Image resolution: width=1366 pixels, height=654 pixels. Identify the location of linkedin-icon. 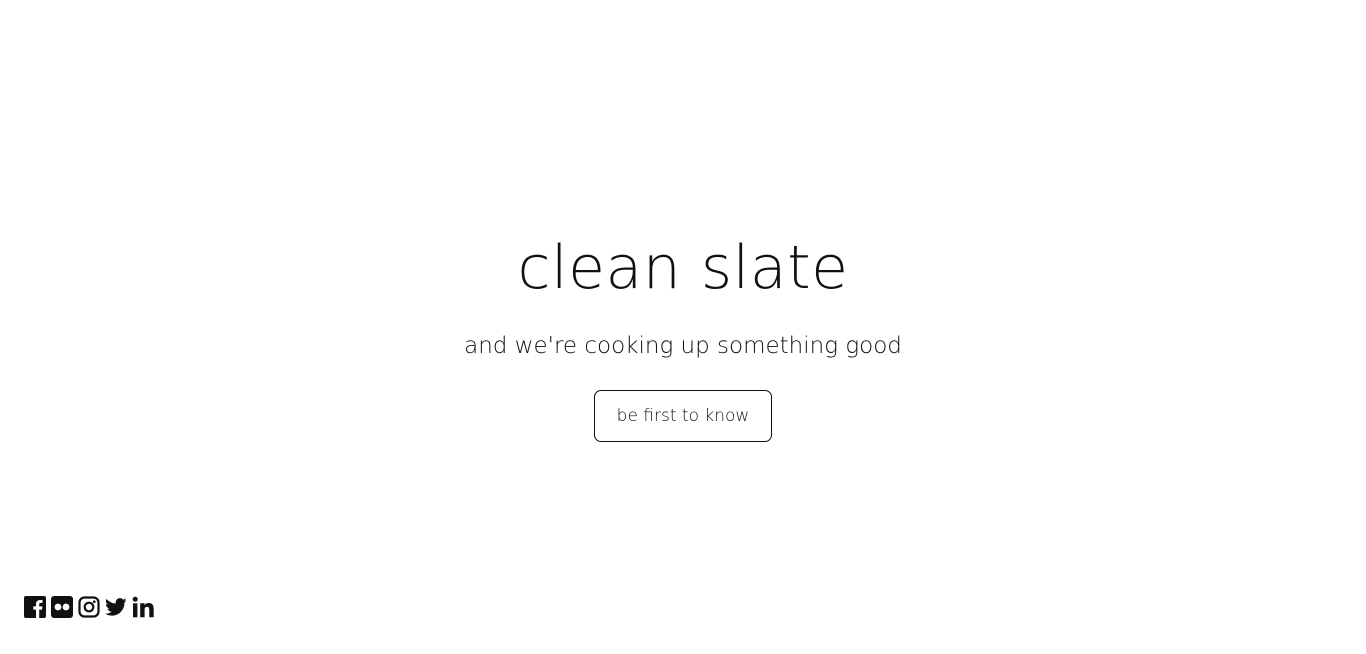
(143, 607).